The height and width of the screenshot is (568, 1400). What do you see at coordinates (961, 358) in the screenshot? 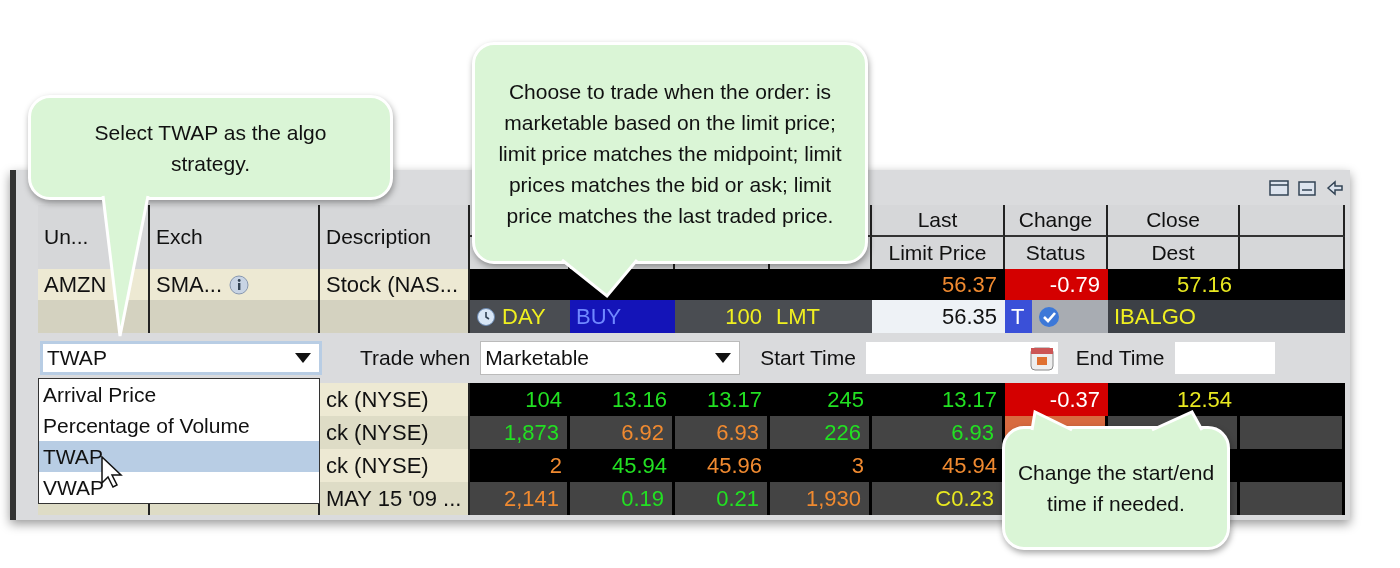
I see `start-time-field` at bounding box center [961, 358].